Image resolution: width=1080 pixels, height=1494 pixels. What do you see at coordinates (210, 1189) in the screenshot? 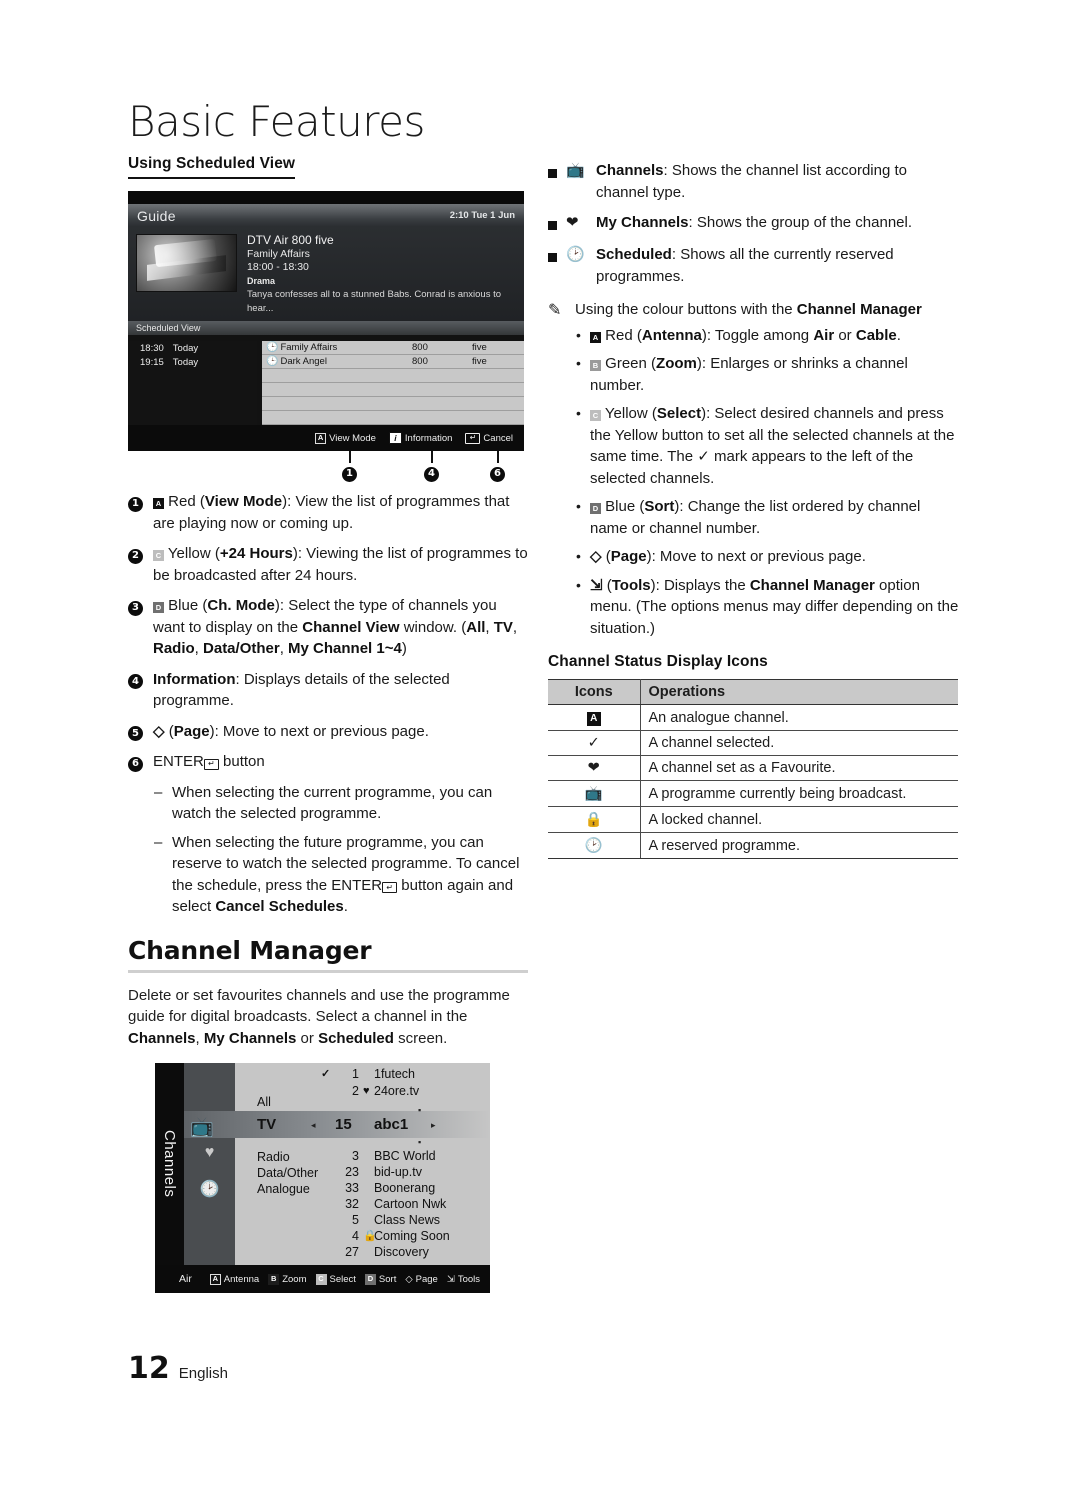
I see `clock-icon: 🕑` at bounding box center [210, 1189].